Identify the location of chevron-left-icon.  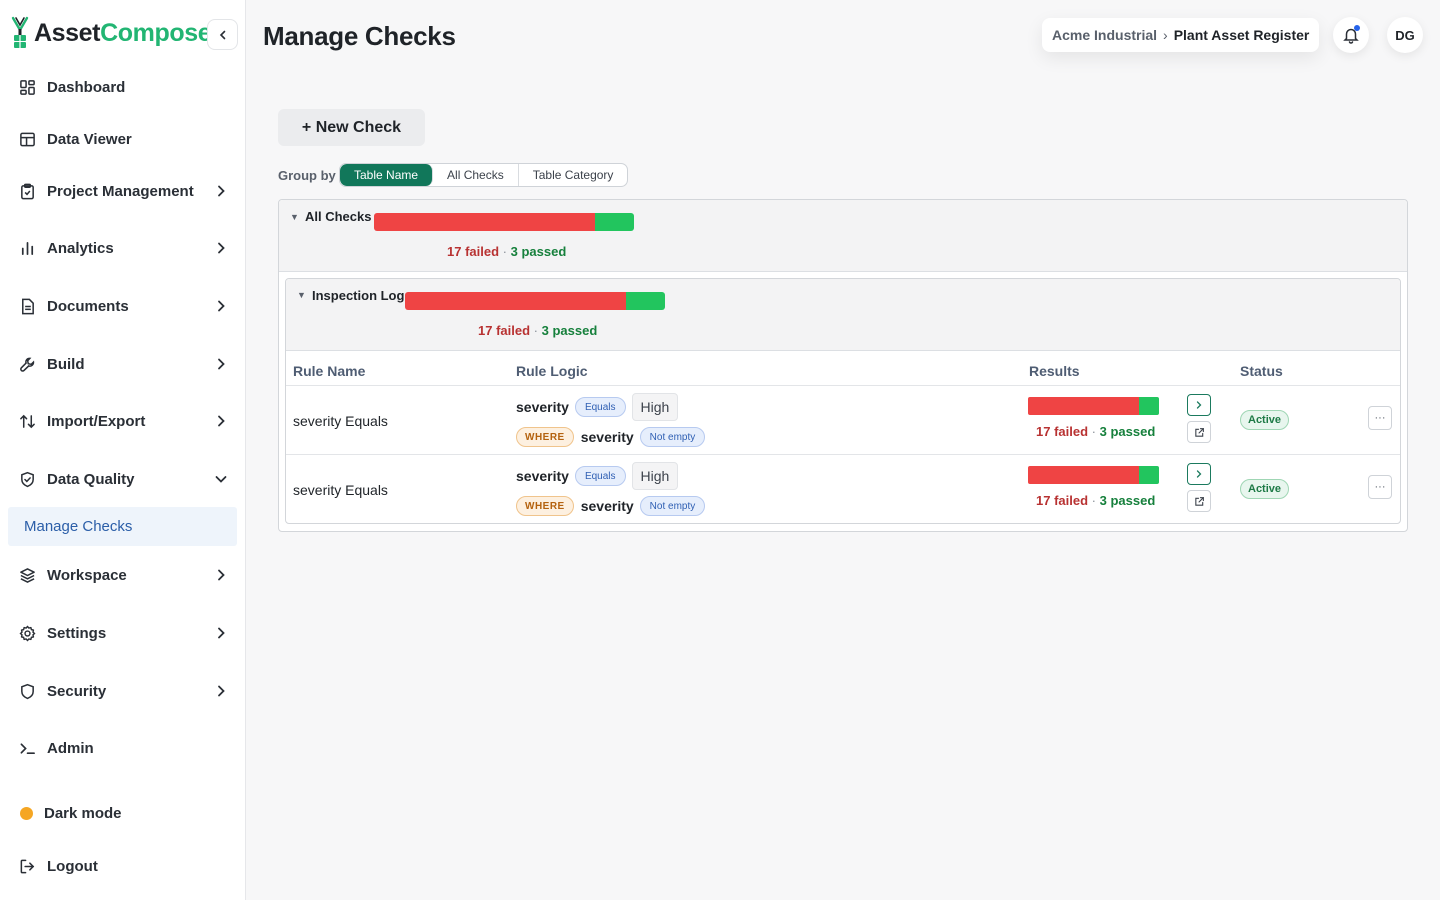
(222, 34).